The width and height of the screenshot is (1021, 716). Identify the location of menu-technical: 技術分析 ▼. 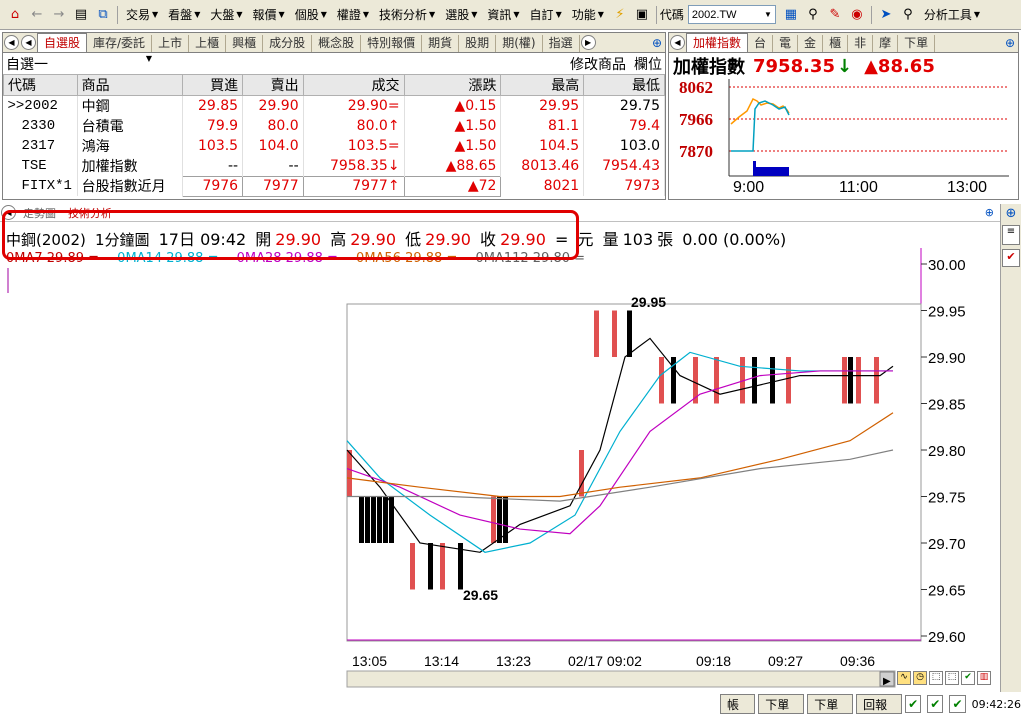
(407, 14).